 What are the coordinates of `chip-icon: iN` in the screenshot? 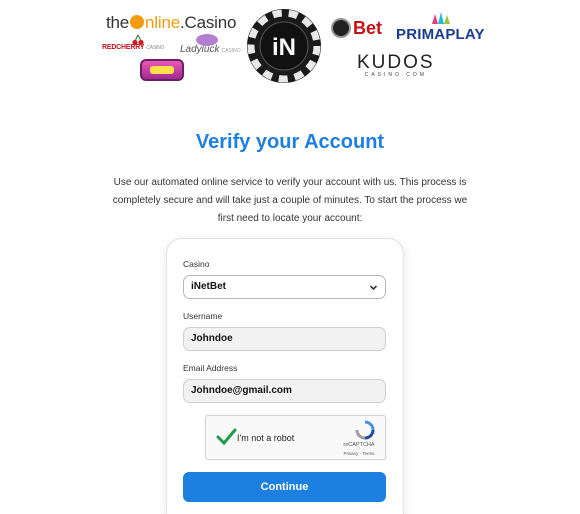 It's located at (284, 46).